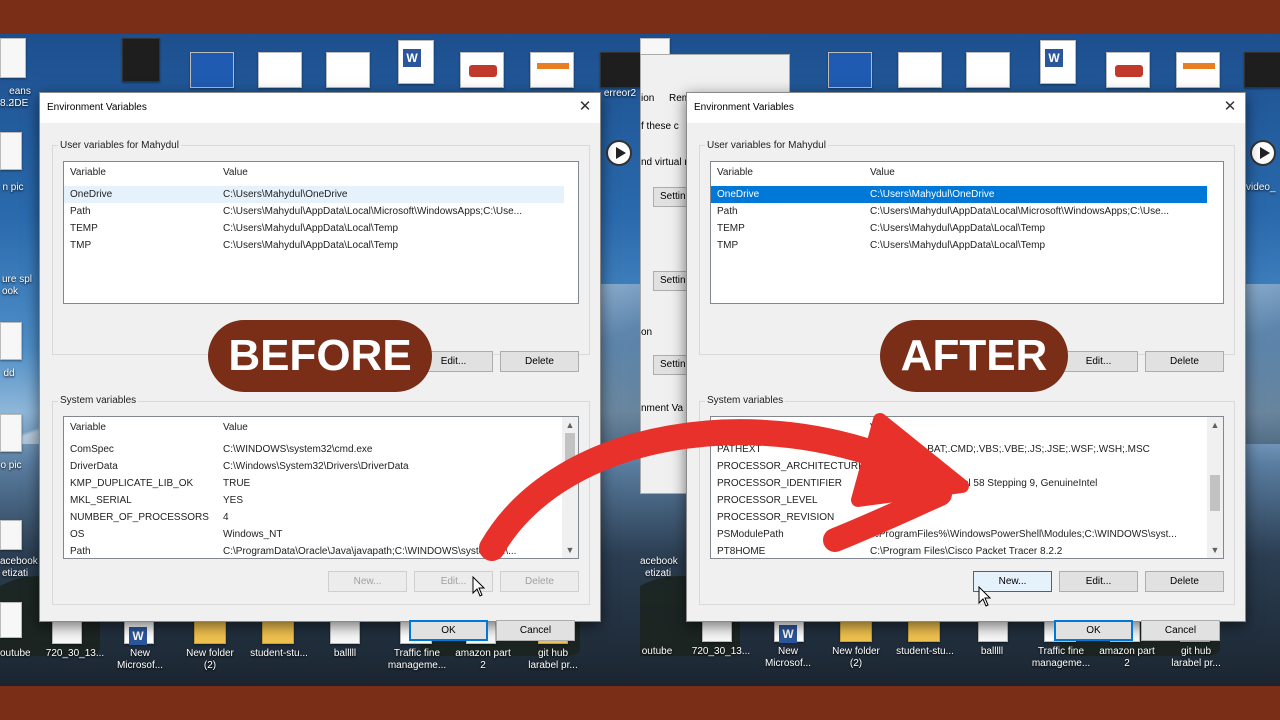 Image resolution: width=1280 pixels, height=720 pixels. Describe the element at coordinates (313, 449) in the screenshot. I see `table-row: ComSpec C:\WINDOWS\system32\cmd.exe` at that location.